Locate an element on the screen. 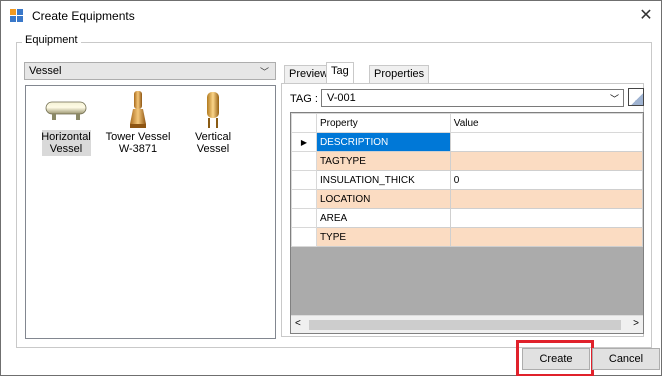 The height and width of the screenshot is (376, 662). scrollbar-thumb is located at coordinates (465, 325).